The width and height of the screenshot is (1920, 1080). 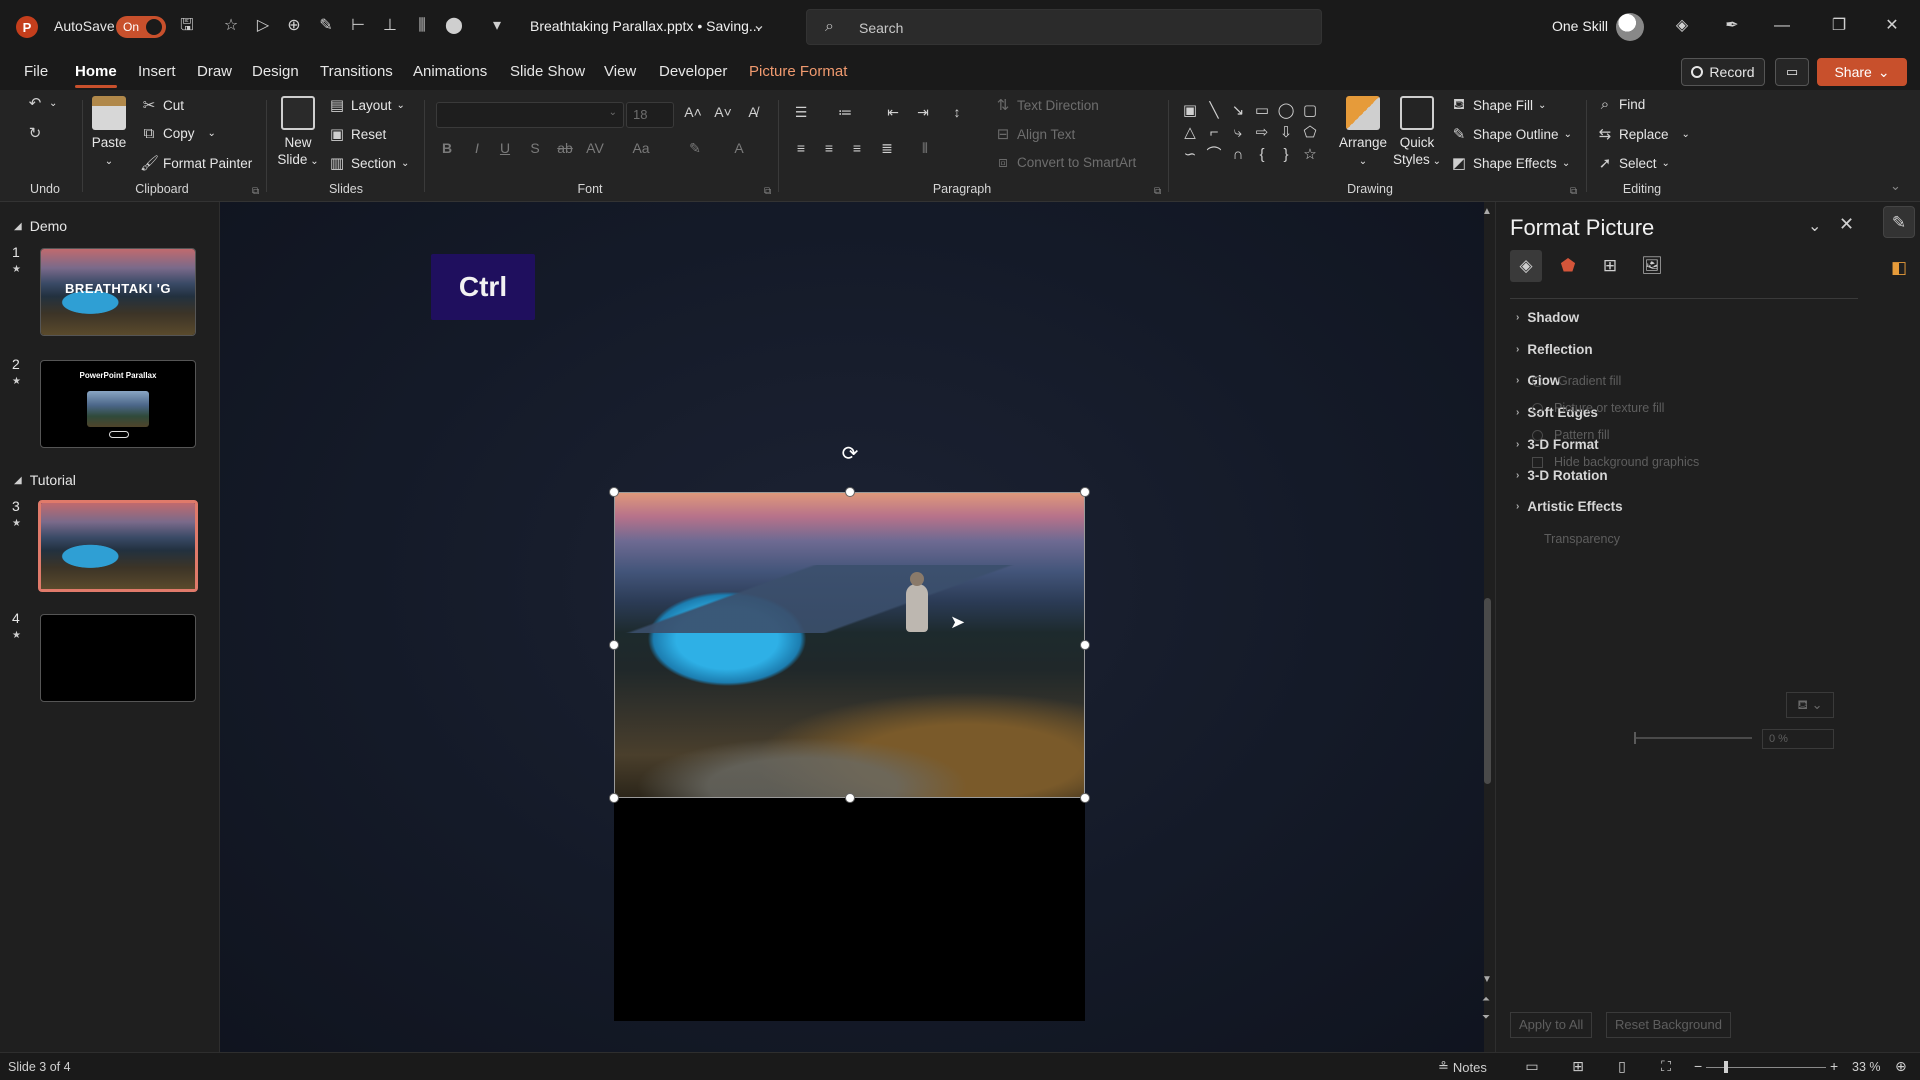 What do you see at coordinates (1286, 111) in the screenshot?
I see `oval-shape-icon: ◯` at bounding box center [1286, 111].